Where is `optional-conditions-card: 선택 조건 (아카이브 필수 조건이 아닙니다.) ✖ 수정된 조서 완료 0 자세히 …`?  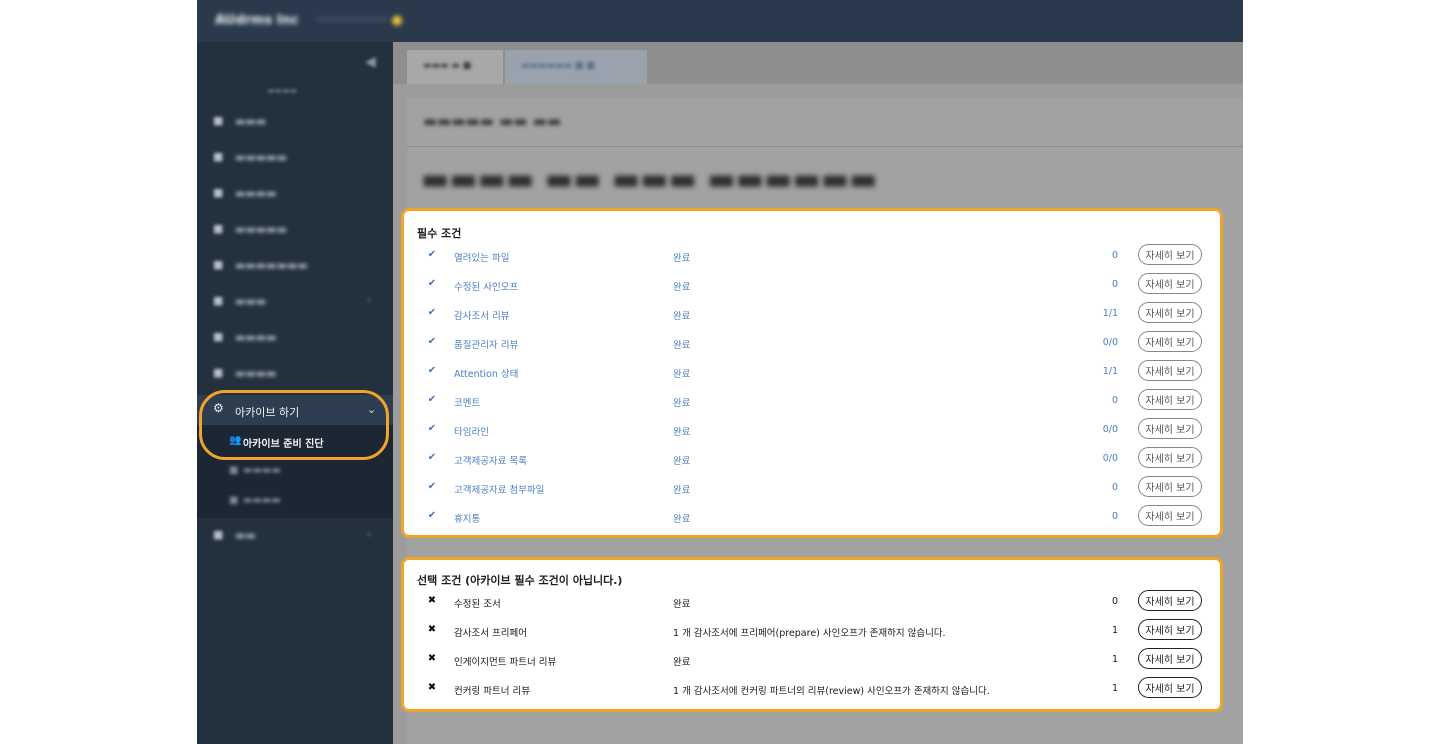 optional-conditions-card: 선택 조건 (아카이브 필수 조건이 아닙니다.) ✖ 수정된 조서 완료 0 자세히 … is located at coordinates (812, 634).